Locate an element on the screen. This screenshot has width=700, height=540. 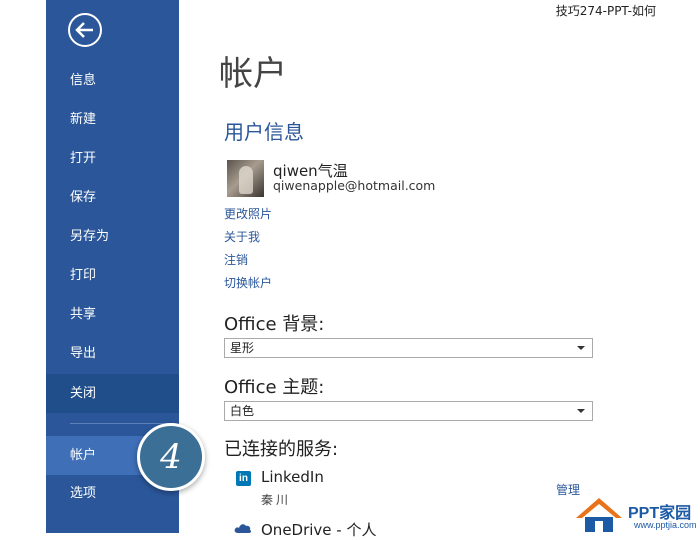
left-gutter is located at coordinates (23, 266).